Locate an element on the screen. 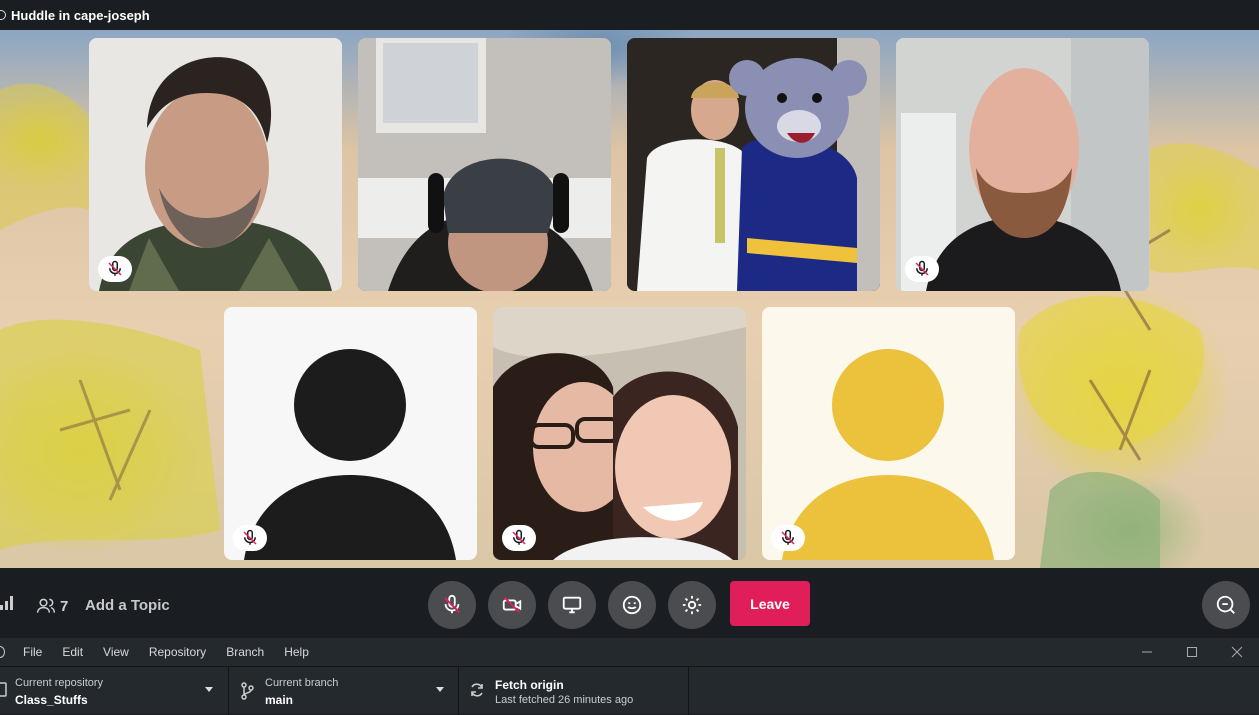 Image resolution: width=1259 pixels, height=715 pixels. current-branch-value: main is located at coordinates (279, 700).